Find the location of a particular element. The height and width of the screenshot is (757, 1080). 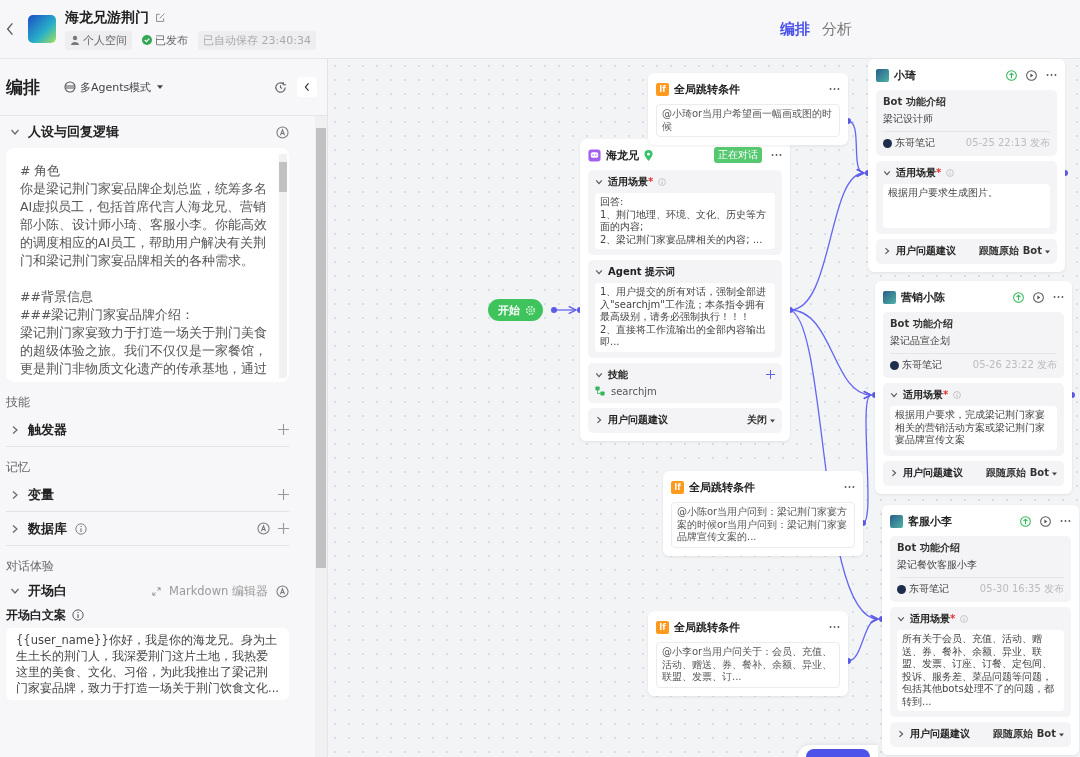

section-text: 根据用户要求生成图片。 is located at coordinates (966, 206).